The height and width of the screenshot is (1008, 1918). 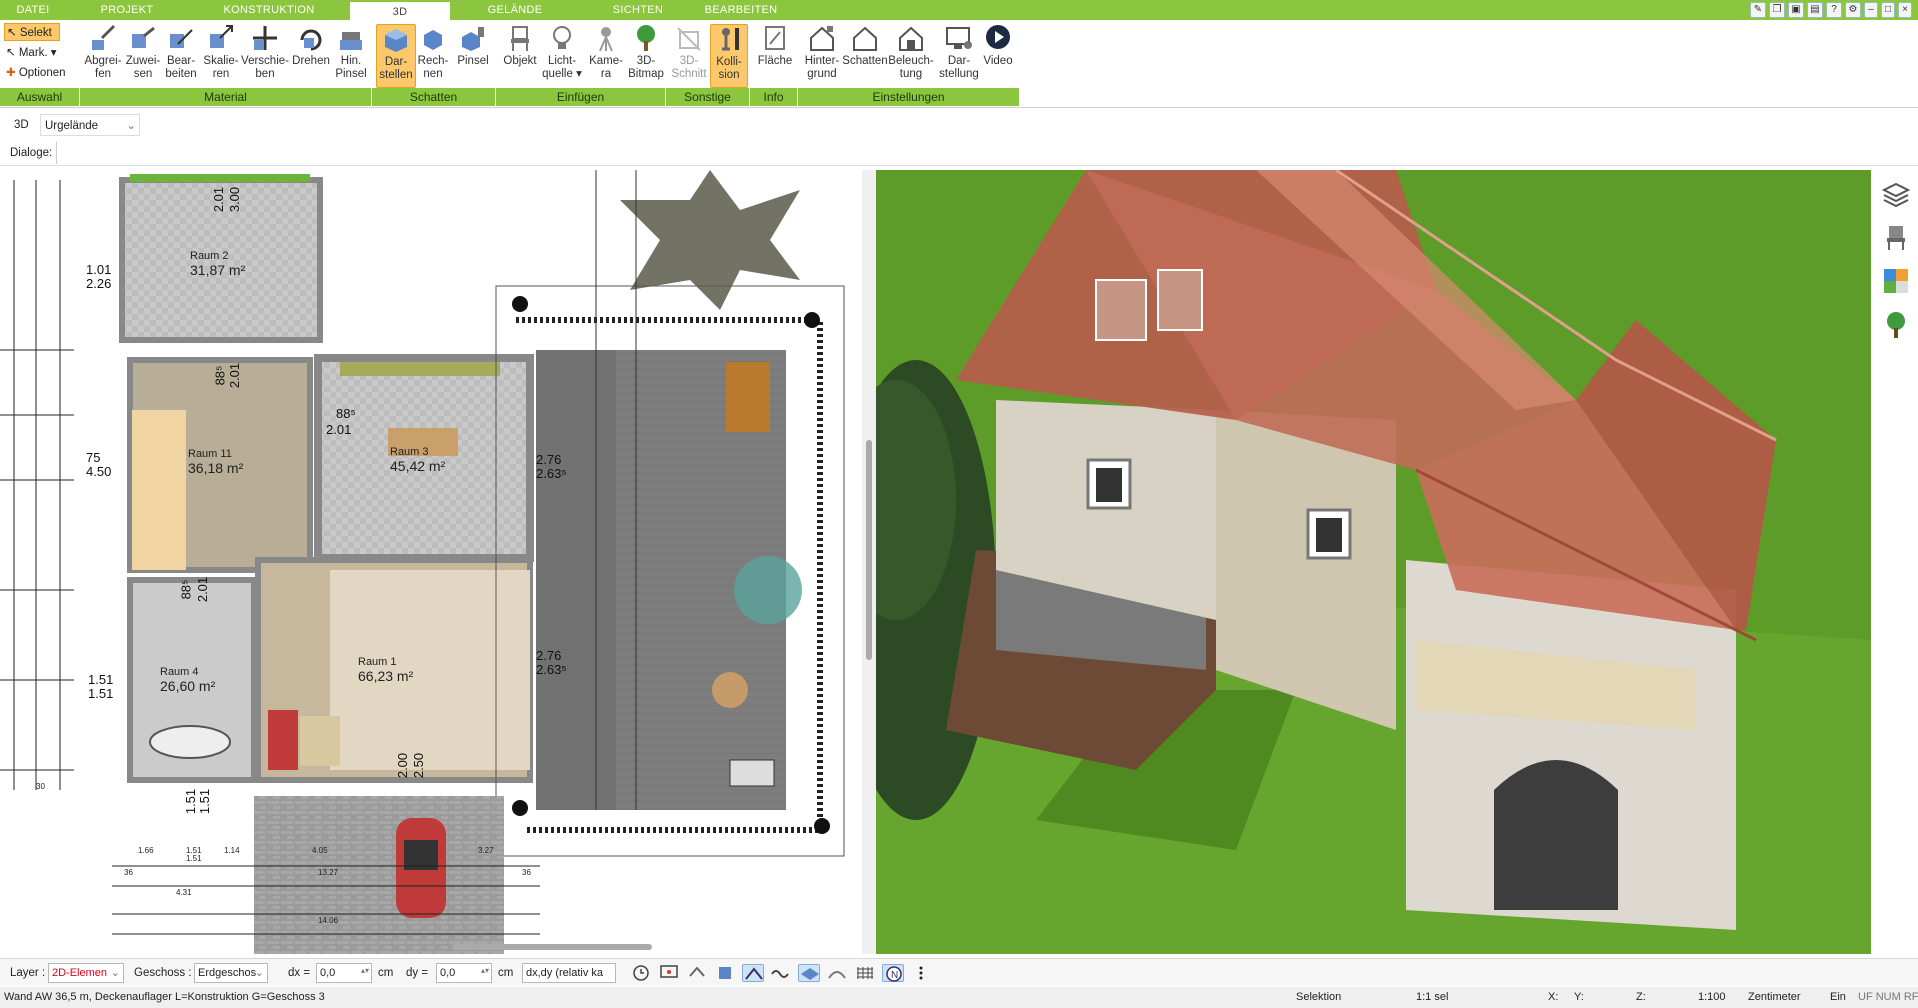 What do you see at coordinates (1758, 10) in the screenshot?
I see `tools-icon: ✎` at bounding box center [1758, 10].